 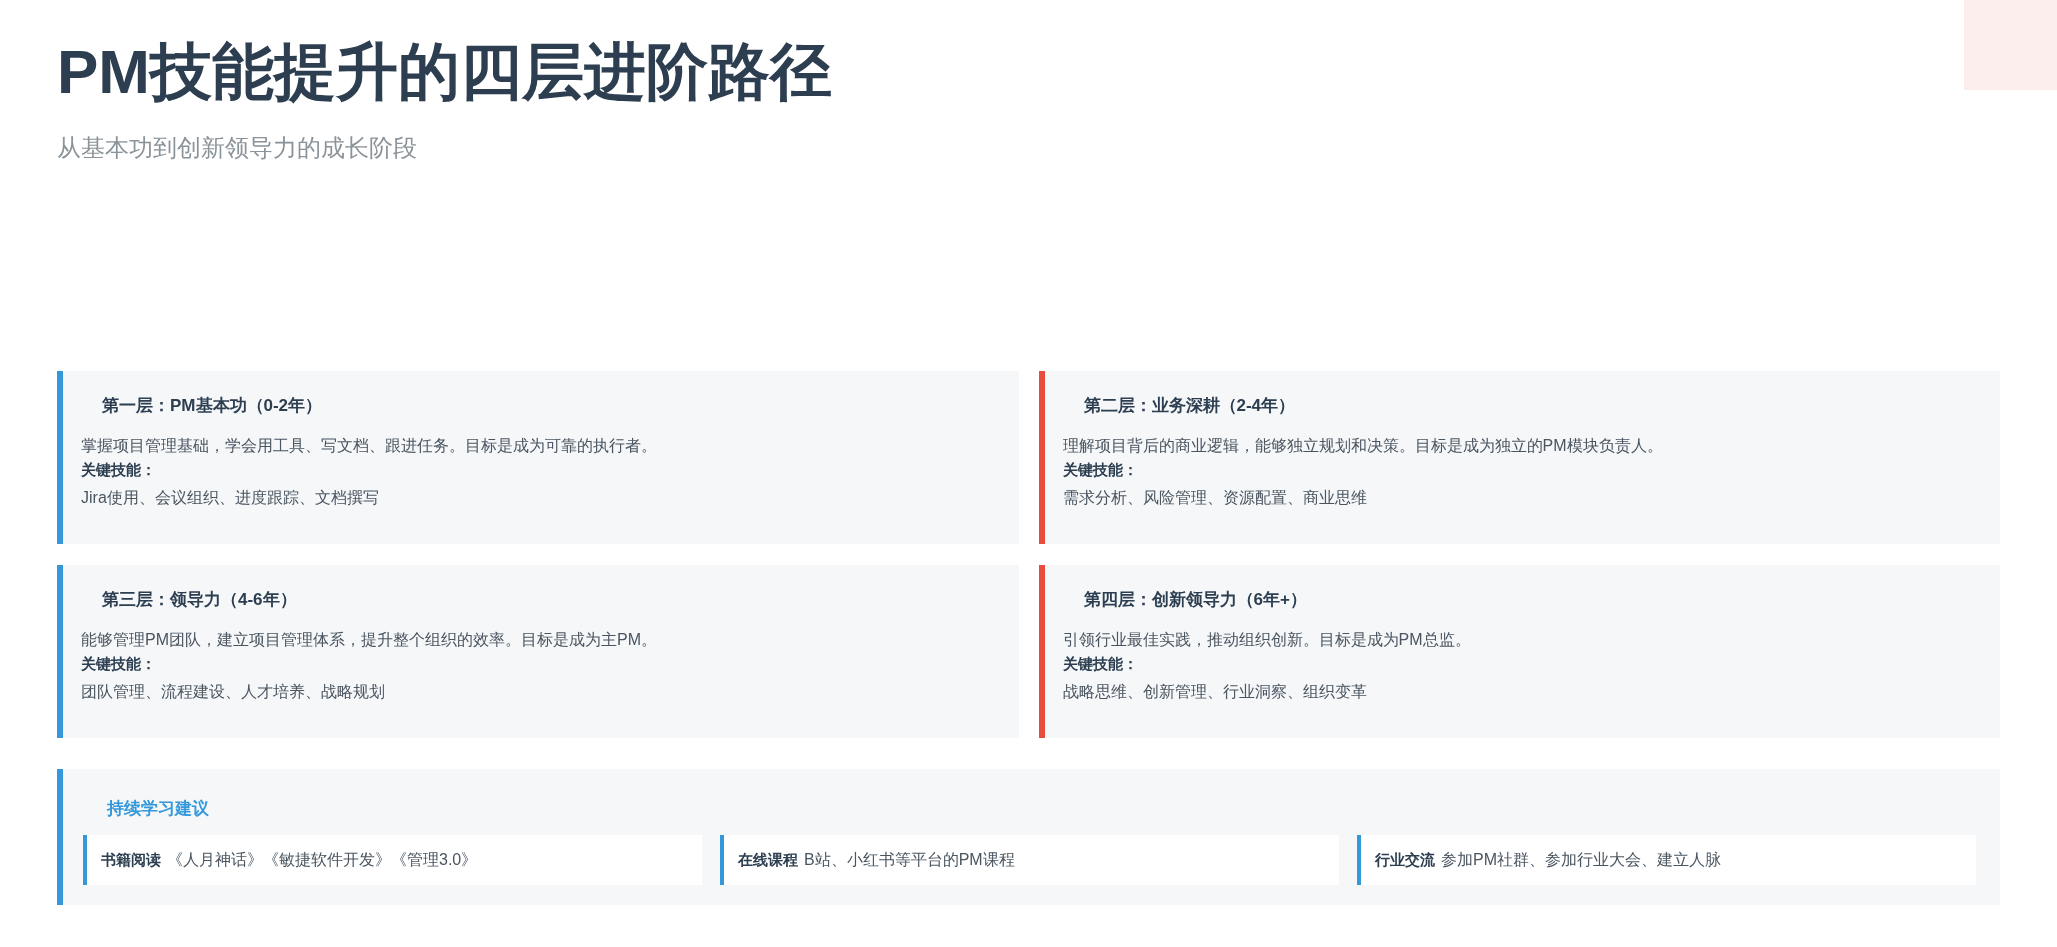 I want to click on card-description: 理解项目背后的商业逻辑，能够独立规划和决策。目标是成为独立的PM模块负责人。, so click(x=1362, y=446).